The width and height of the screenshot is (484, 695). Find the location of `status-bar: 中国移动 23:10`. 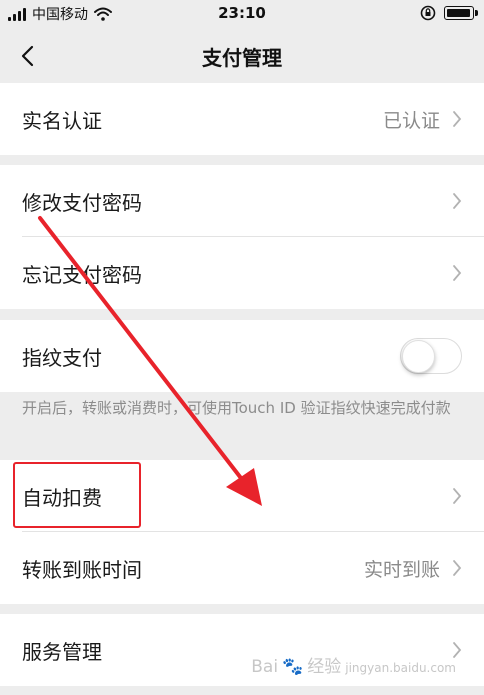

status-bar: 中国移动 23:10 is located at coordinates (242, 15).